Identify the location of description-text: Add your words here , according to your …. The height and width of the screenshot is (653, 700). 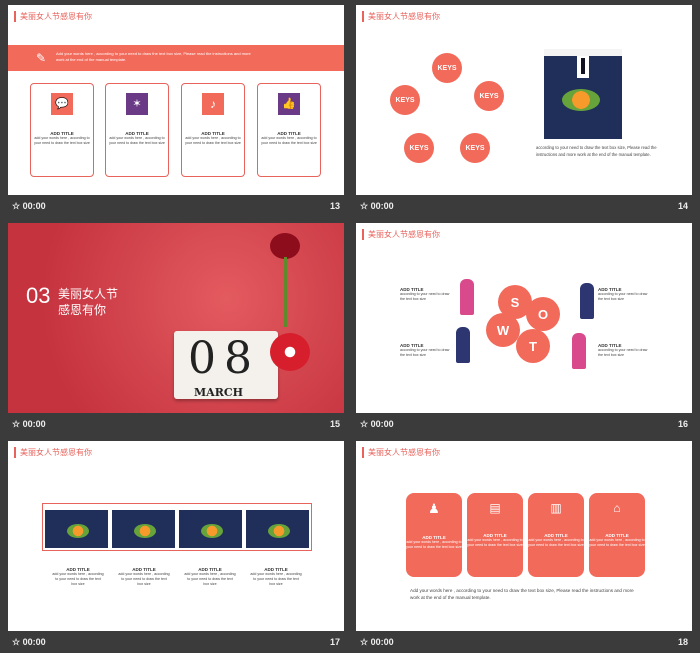
(522, 594).